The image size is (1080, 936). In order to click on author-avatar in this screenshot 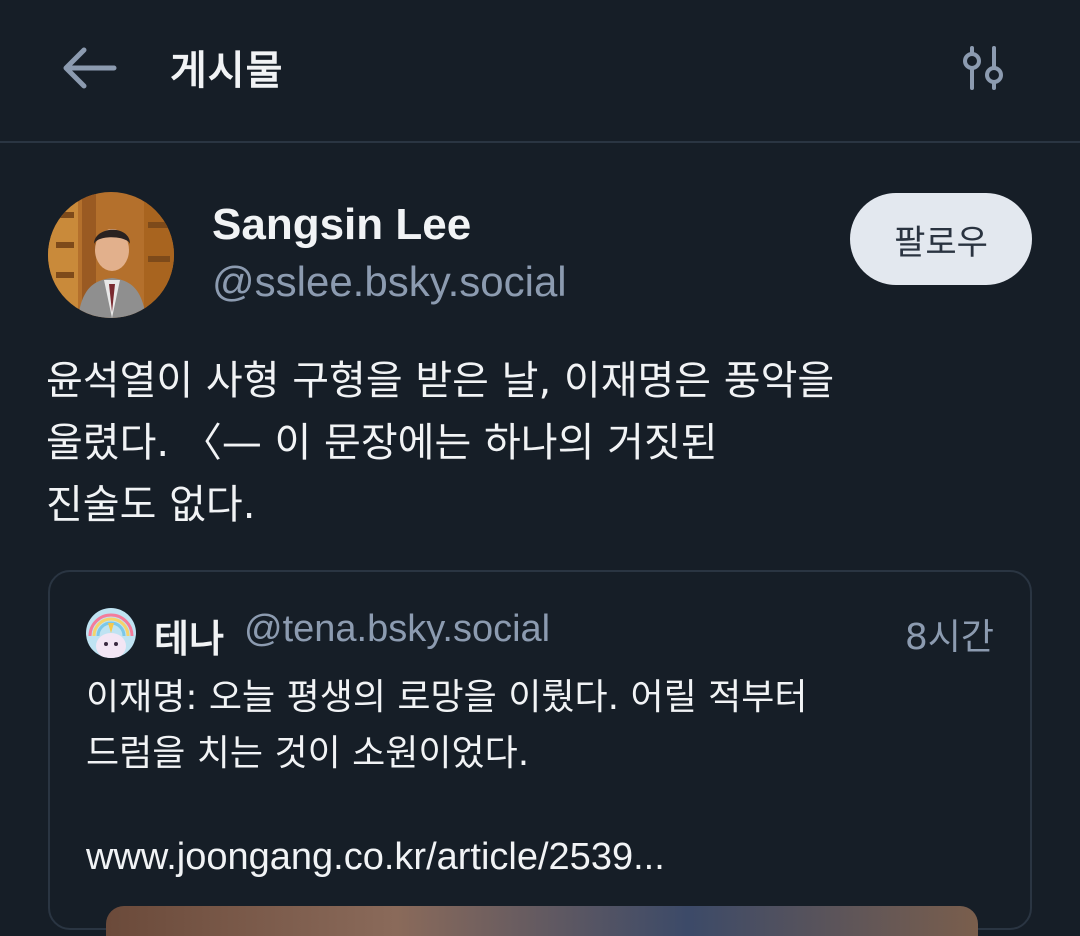, I will do `click(111, 255)`.